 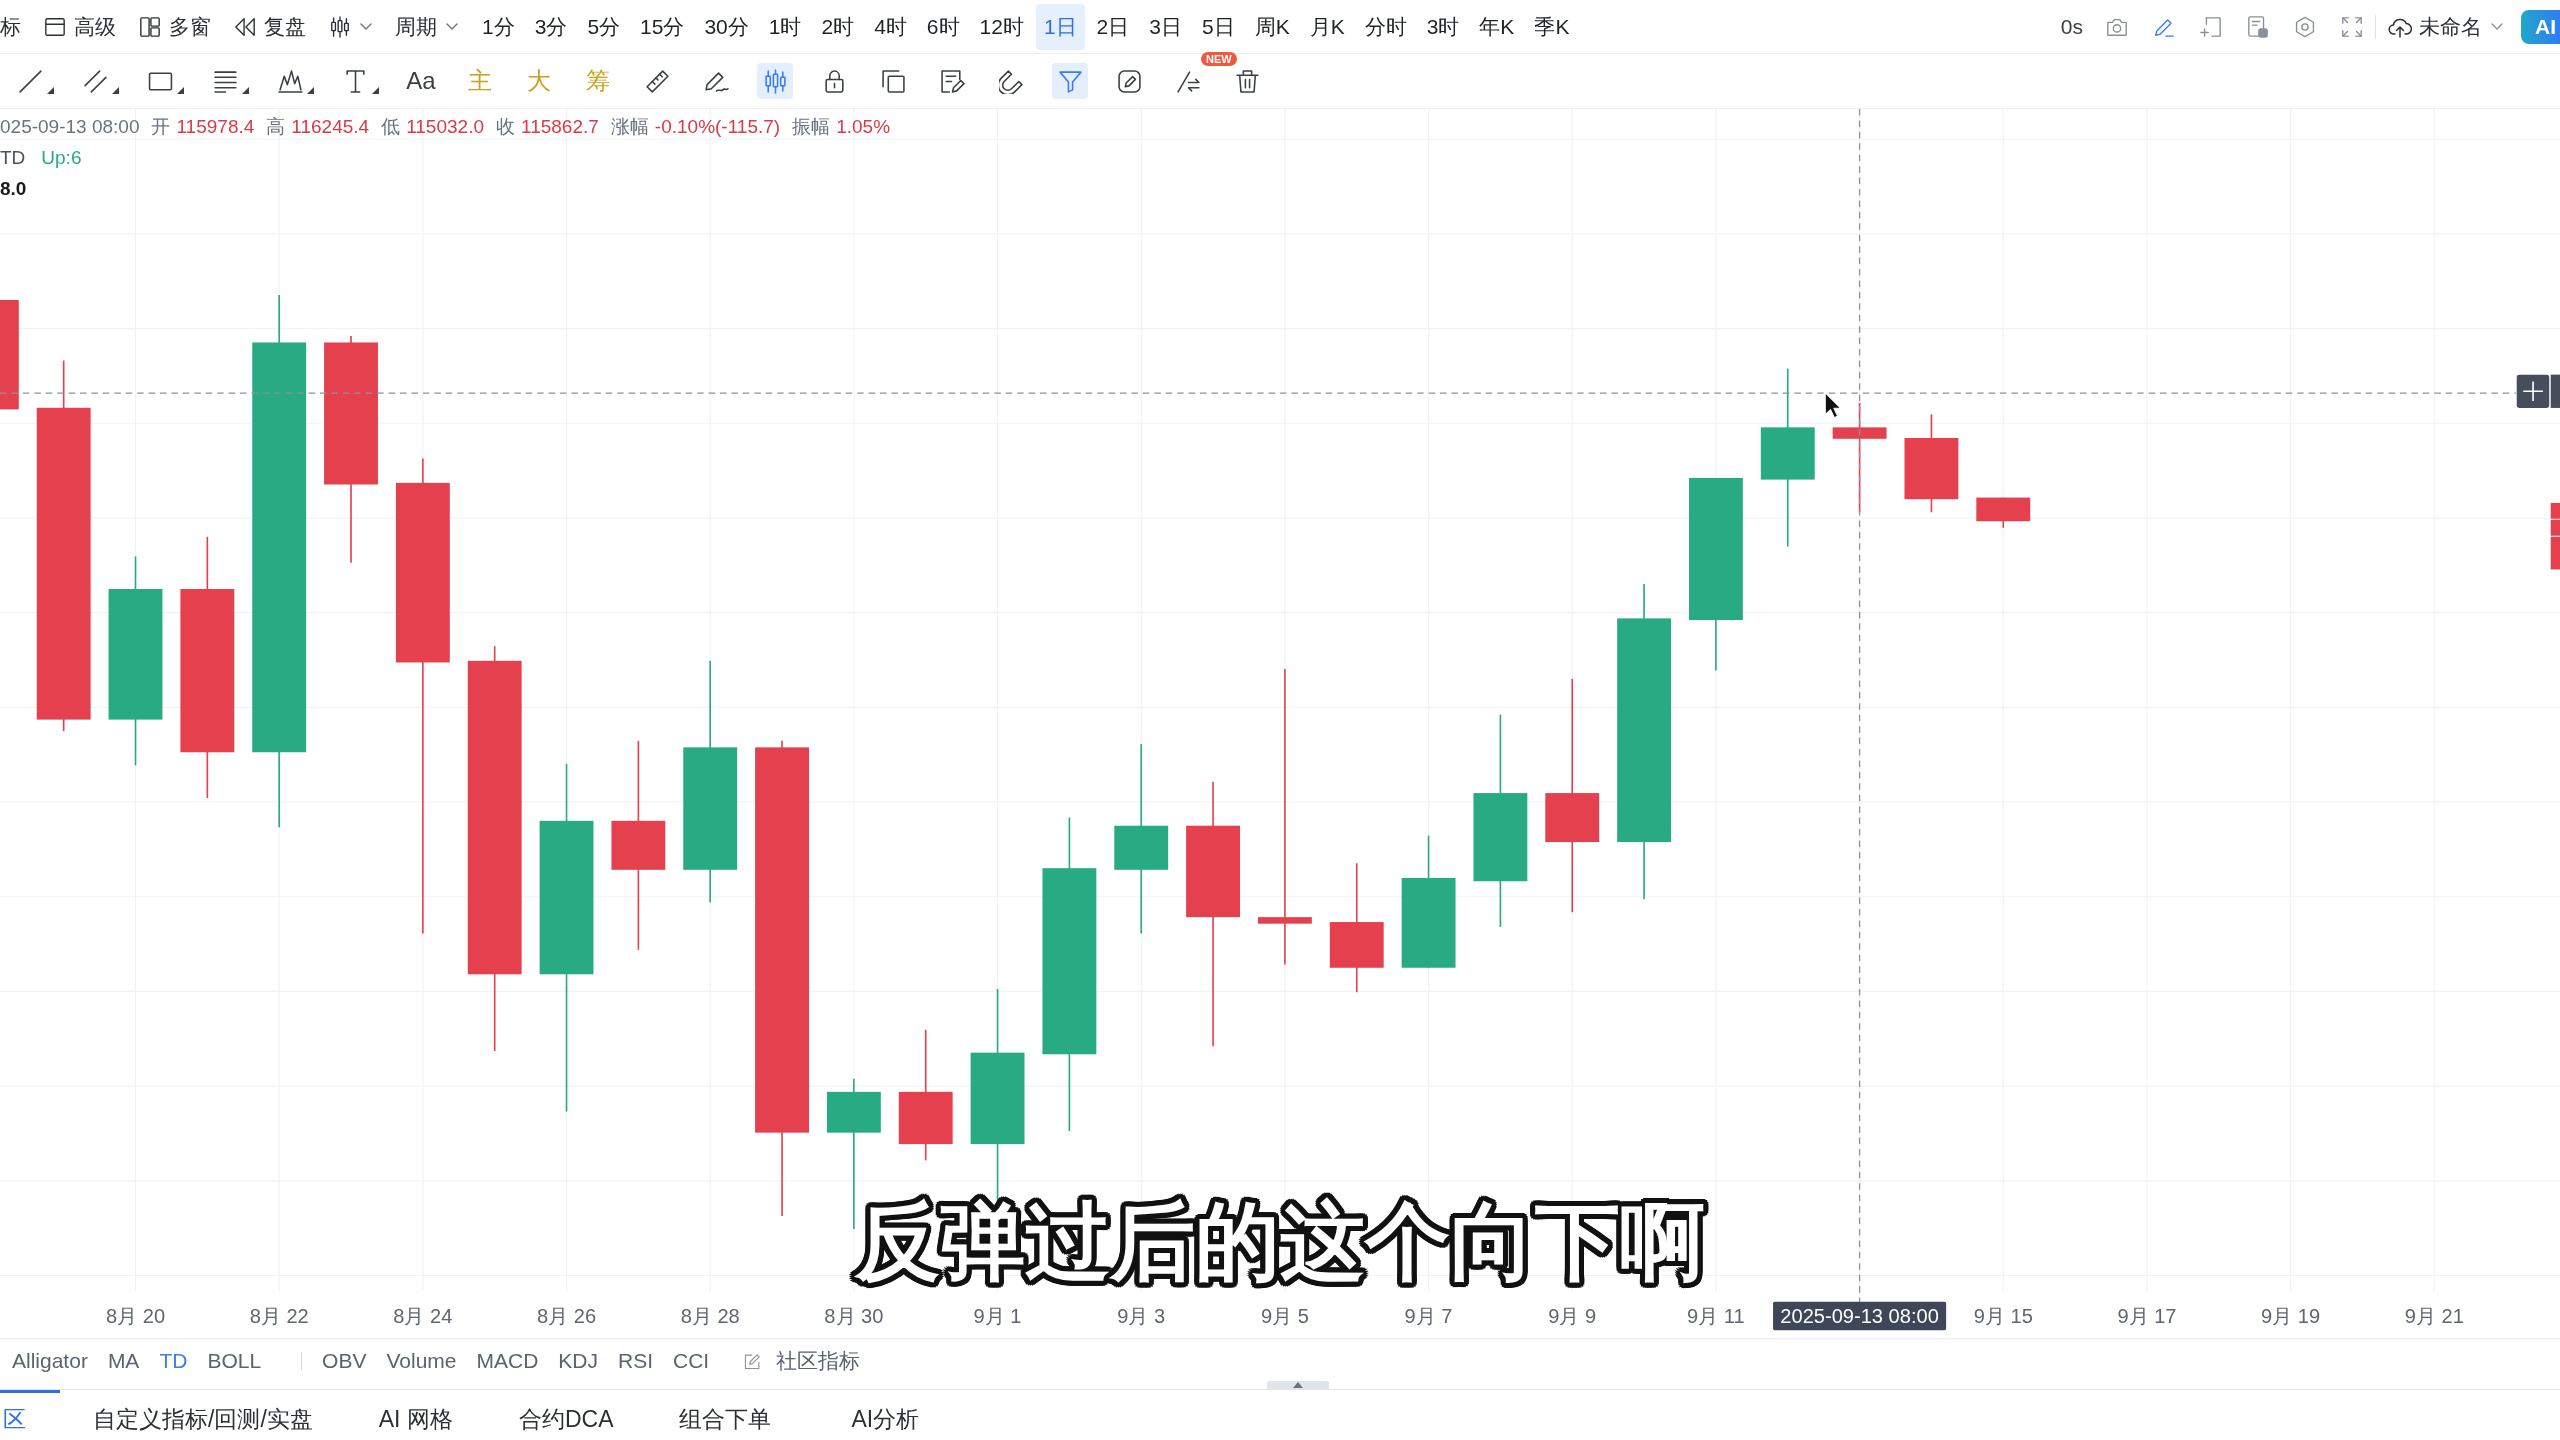 I want to click on period-button: 30分, so click(x=726, y=26).